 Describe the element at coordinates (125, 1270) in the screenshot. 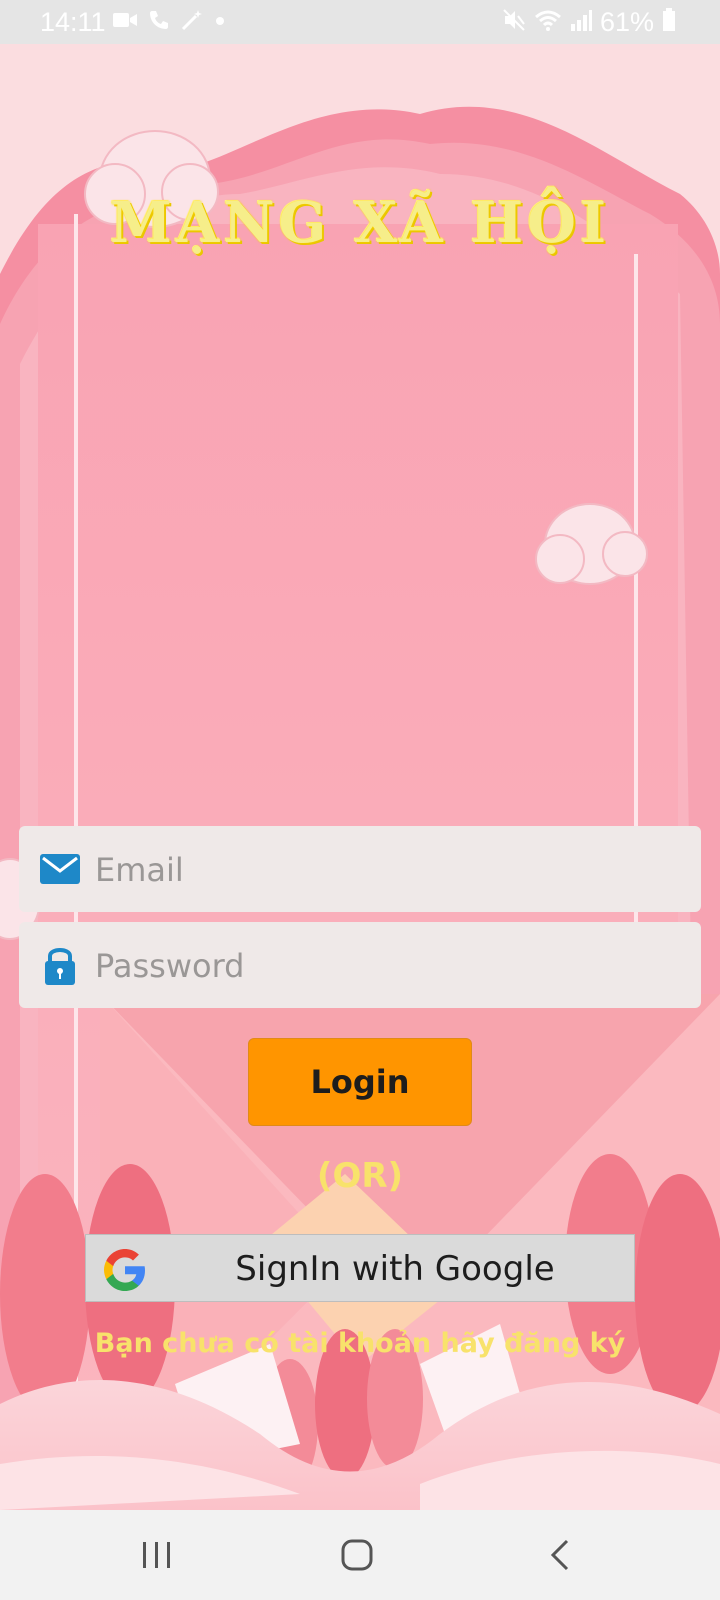

I see `google-icon` at that location.